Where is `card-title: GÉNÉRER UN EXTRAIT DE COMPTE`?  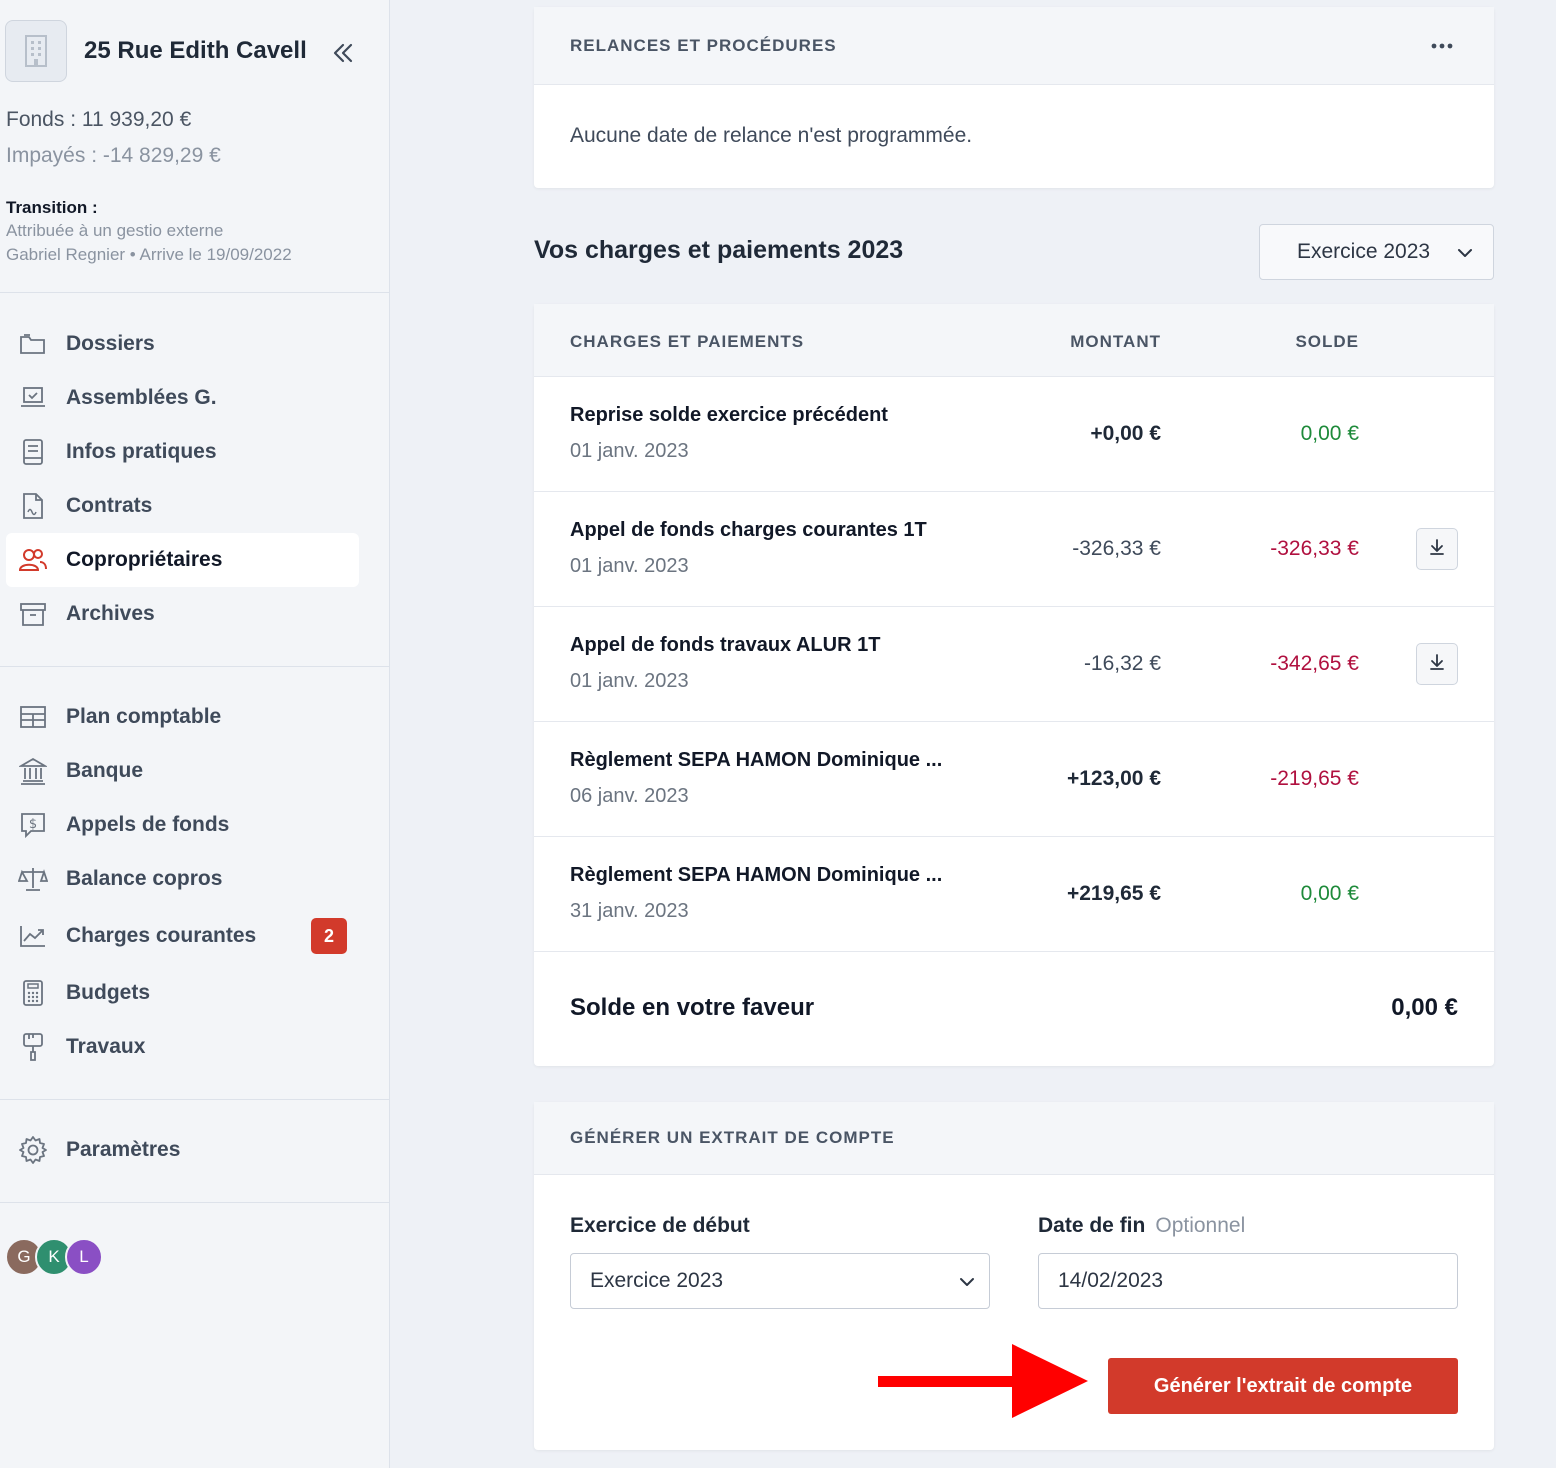
card-title: GÉNÉRER UN EXTRAIT DE COMPTE is located at coordinates (732, 1137).